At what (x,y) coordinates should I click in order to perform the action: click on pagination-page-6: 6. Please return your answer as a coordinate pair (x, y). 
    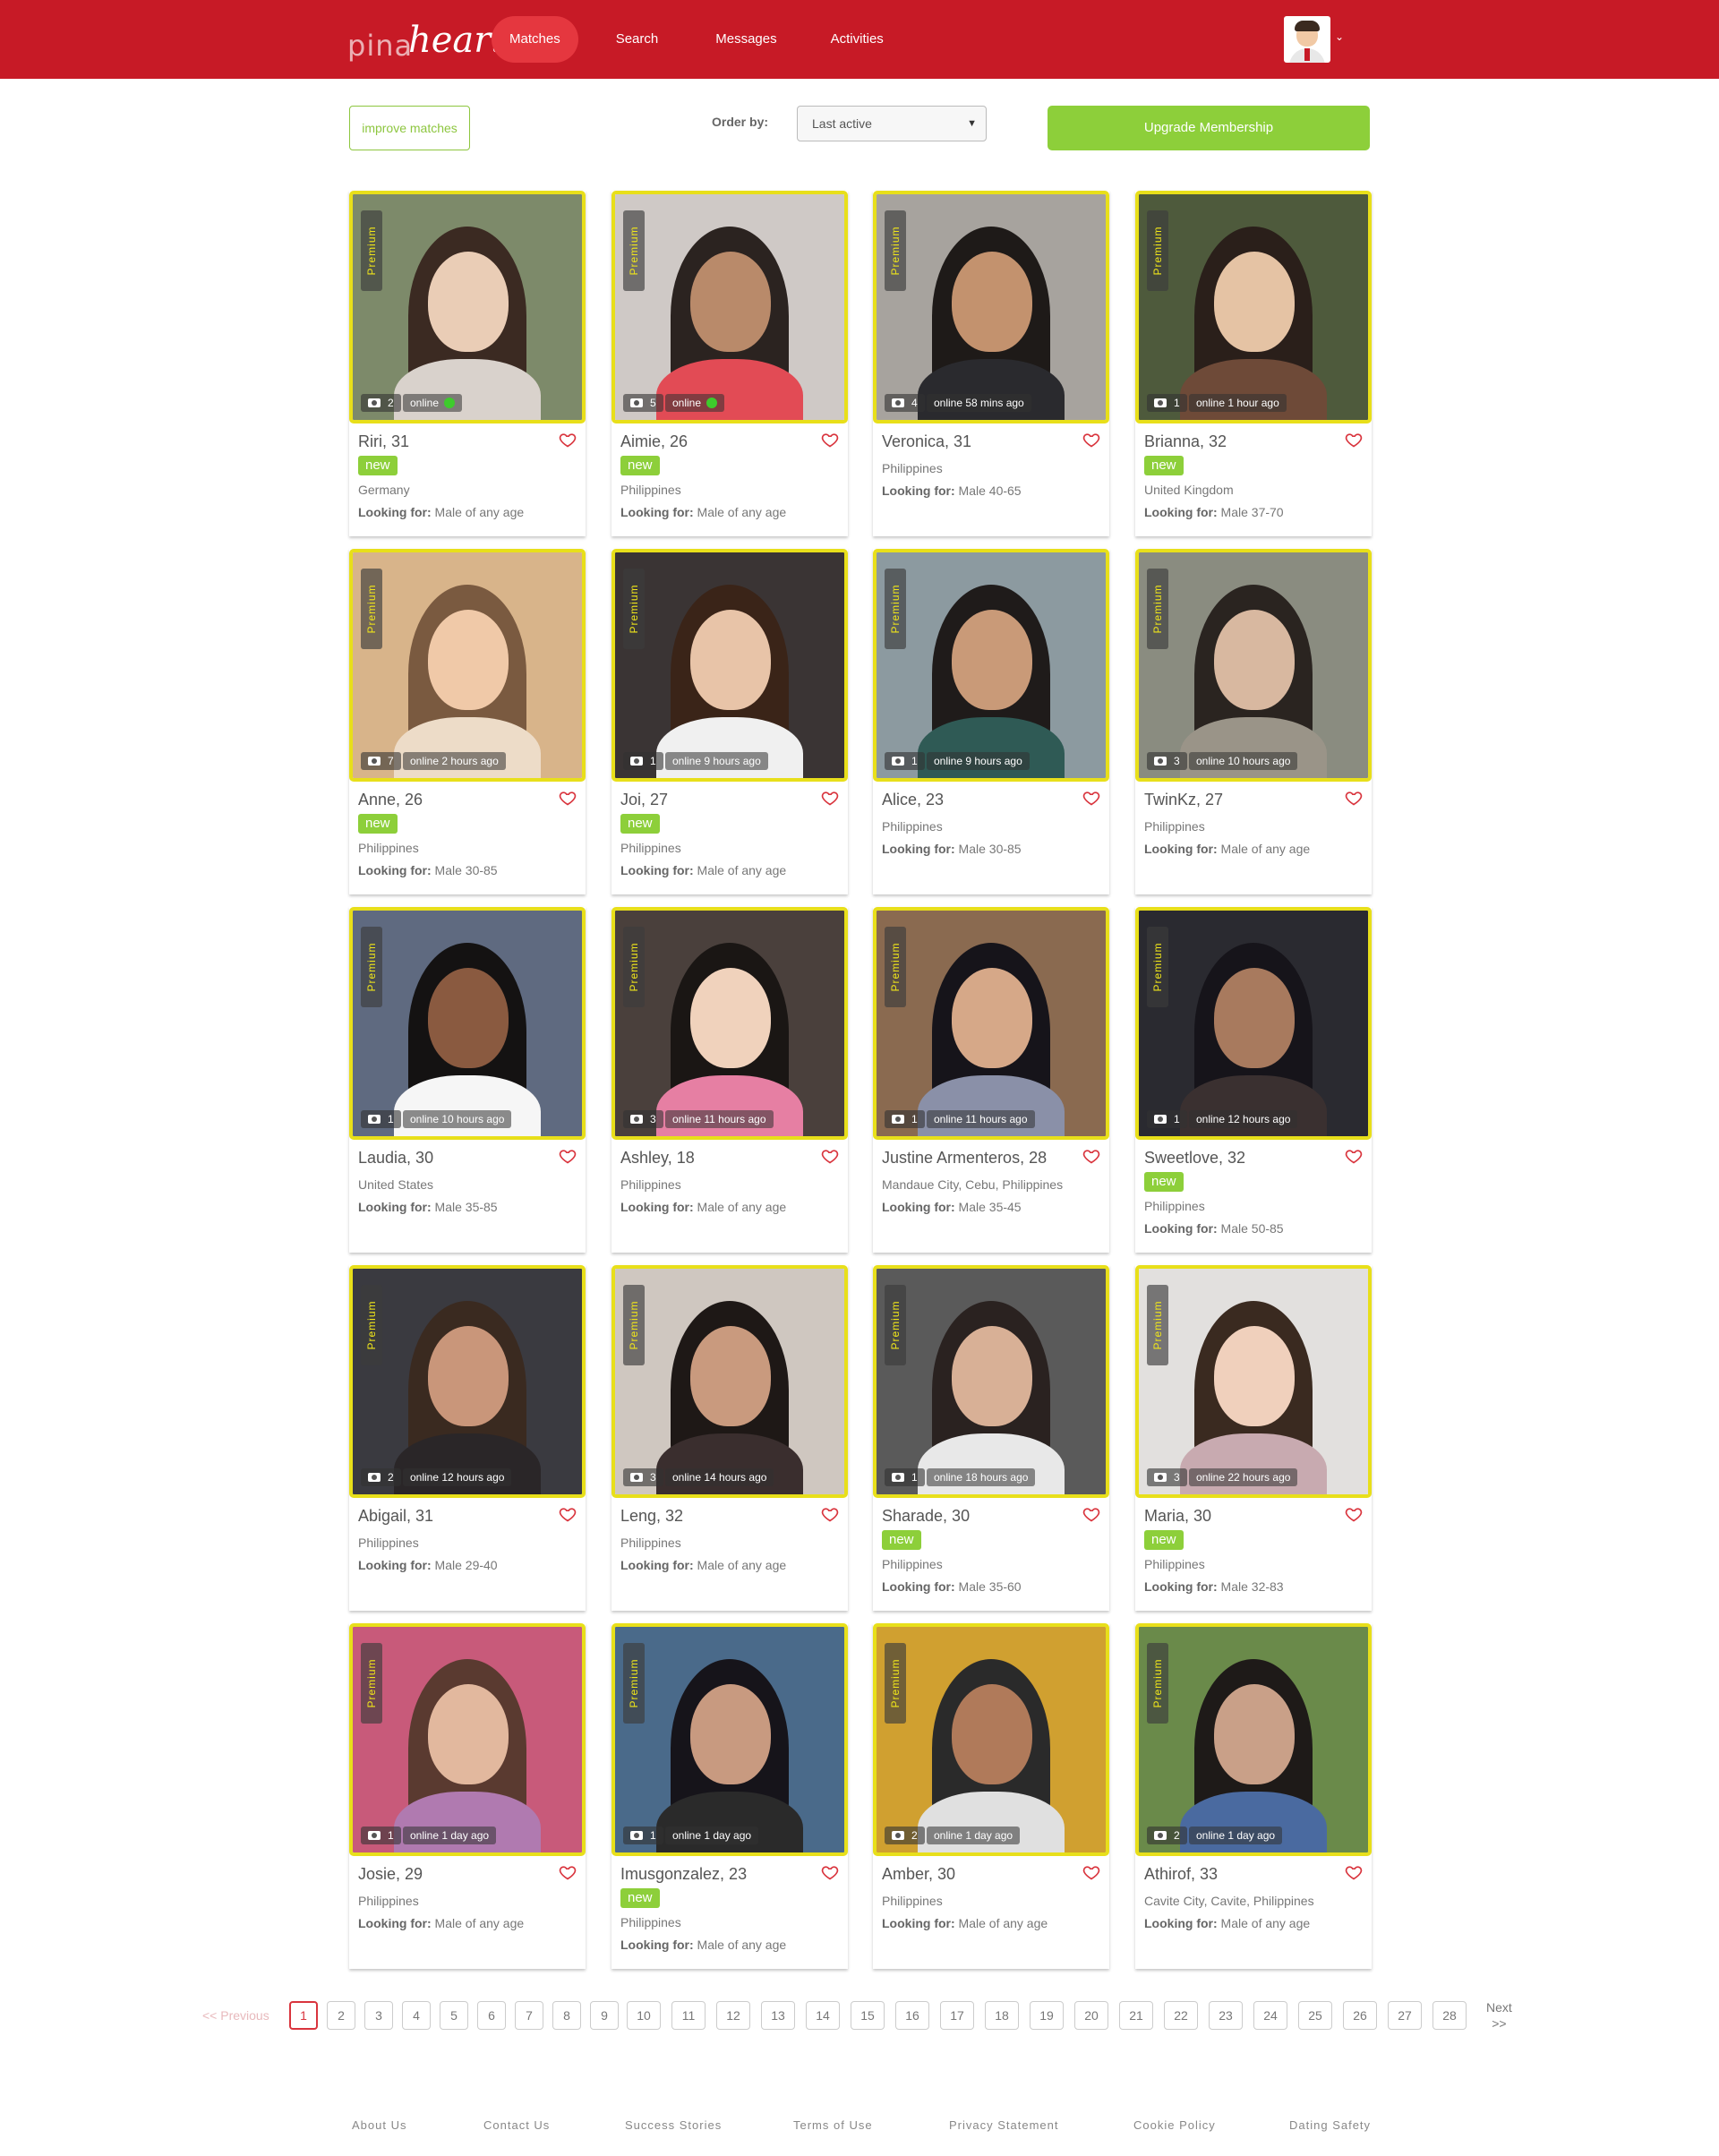
    Looking at the image, I should click on (491, 2015).